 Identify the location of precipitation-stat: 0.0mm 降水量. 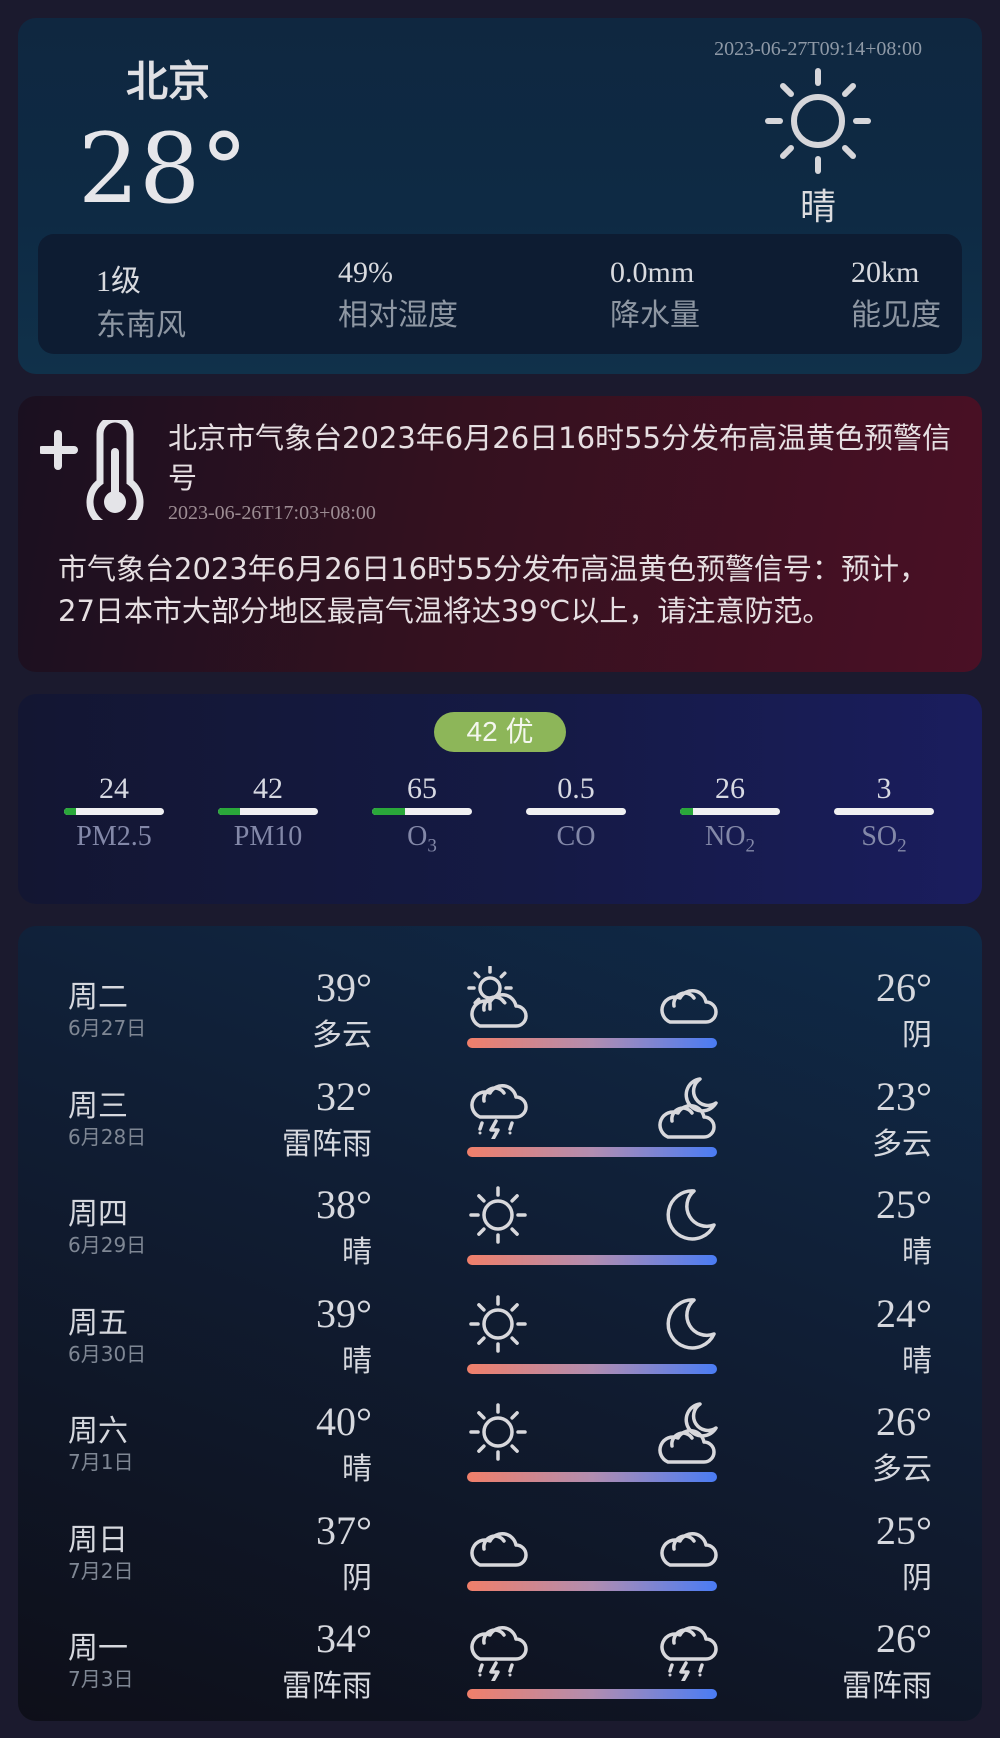
(655, 295).